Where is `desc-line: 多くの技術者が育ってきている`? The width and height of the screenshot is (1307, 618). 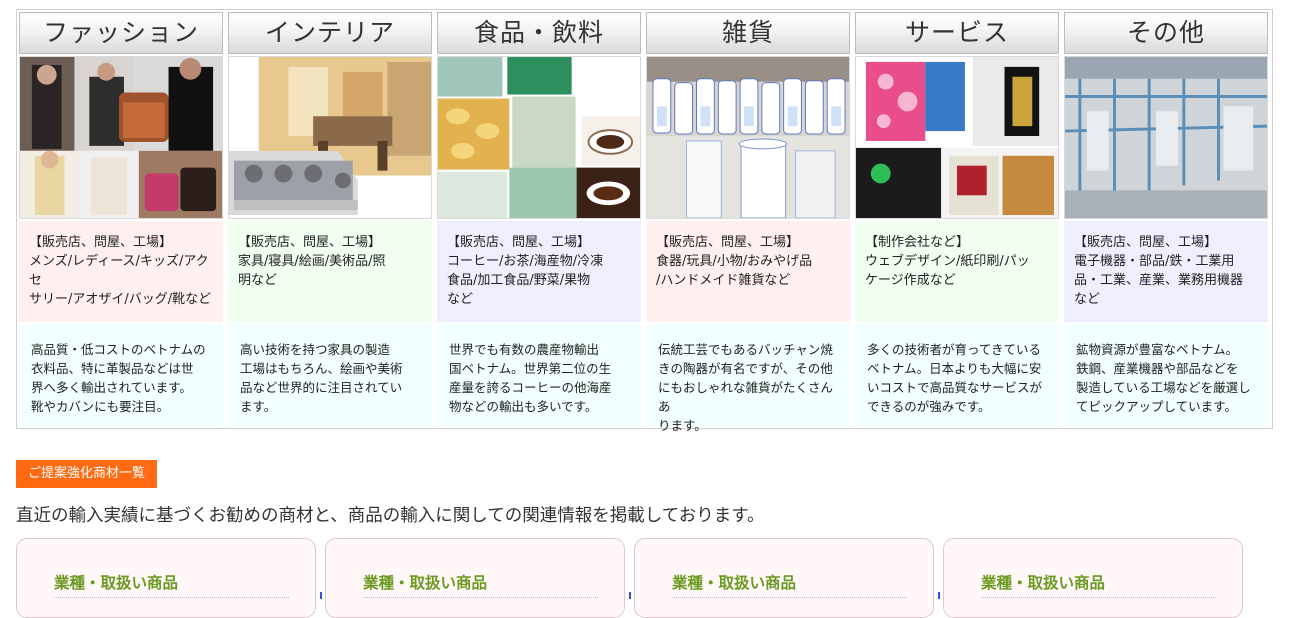 desc-line: 多くの技術者が育ってきている is located at coordinates (954, 349).